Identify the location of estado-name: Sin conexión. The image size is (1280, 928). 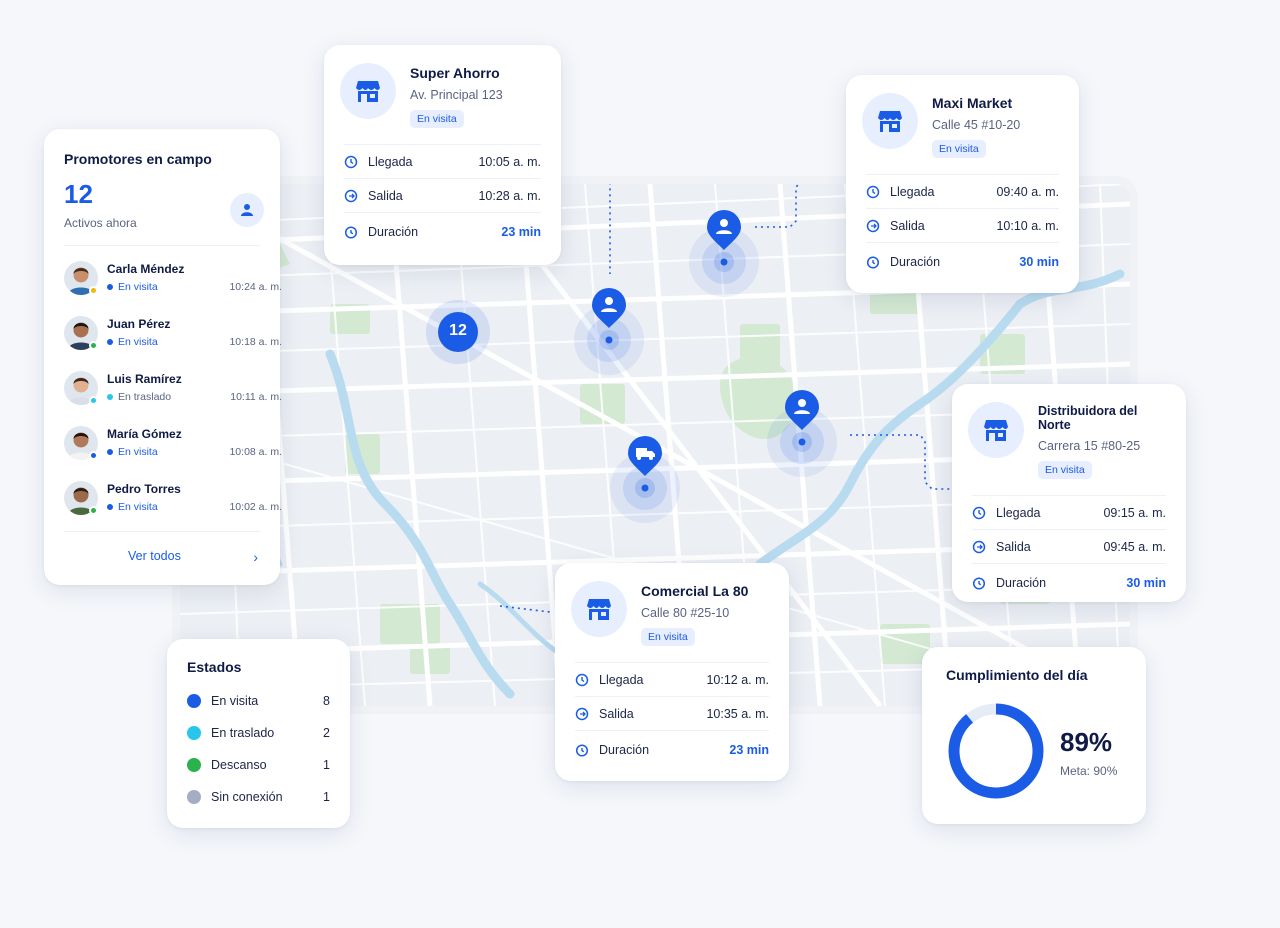
(247, 797).